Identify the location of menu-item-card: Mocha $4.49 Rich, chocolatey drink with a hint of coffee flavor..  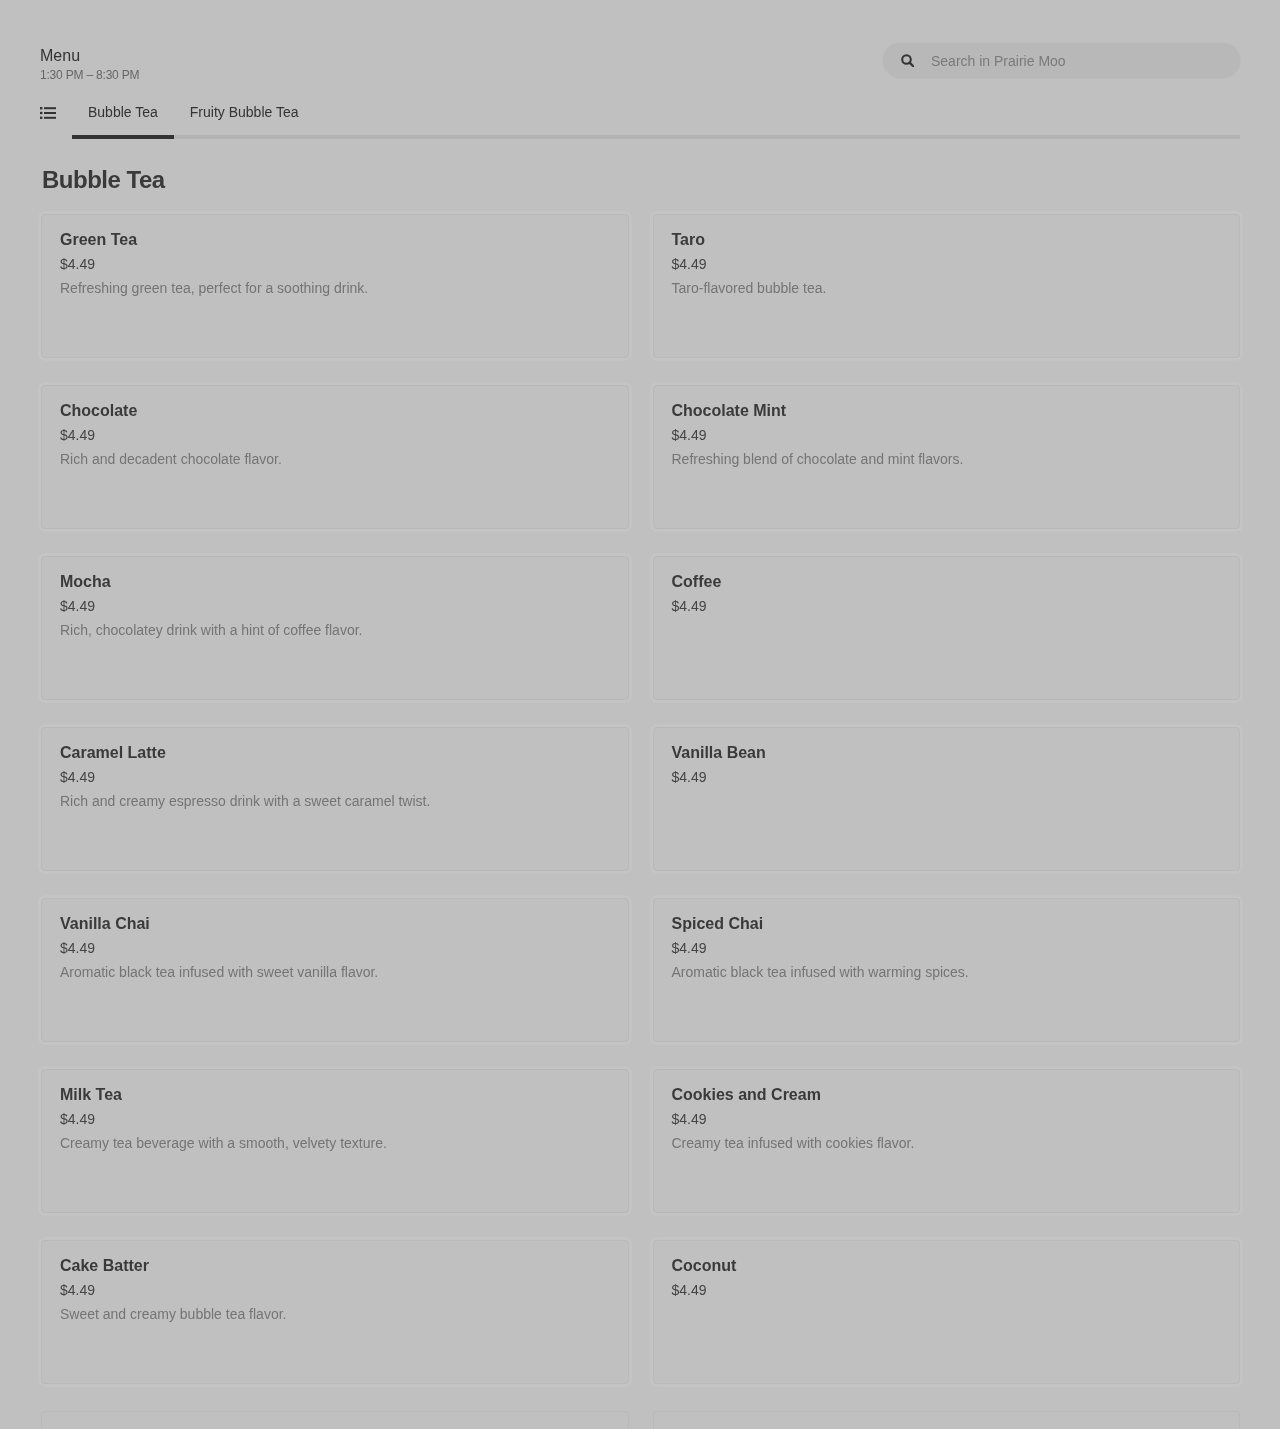
(335, 628).